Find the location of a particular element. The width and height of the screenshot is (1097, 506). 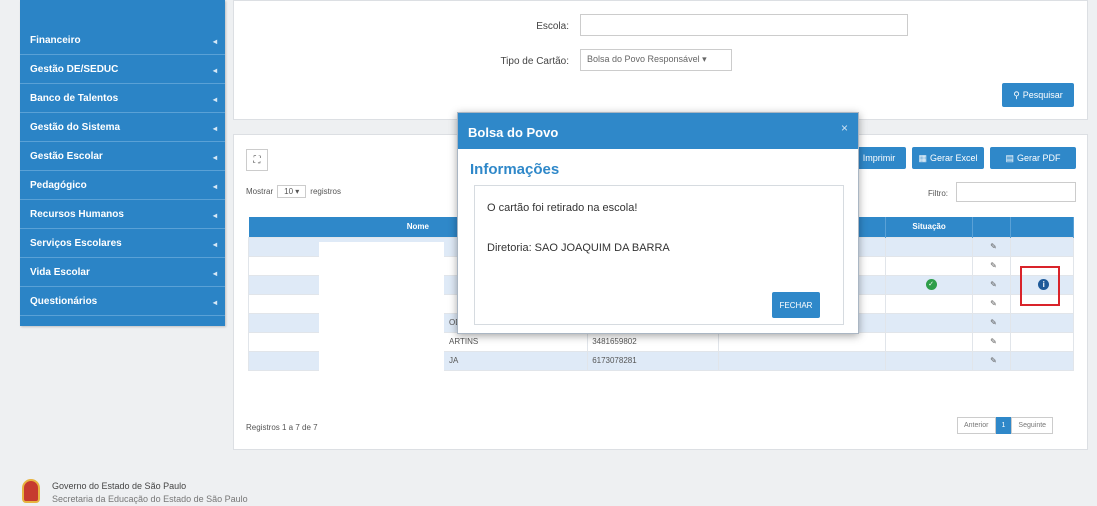

column-header-info is located at coordinates (1042, 227).